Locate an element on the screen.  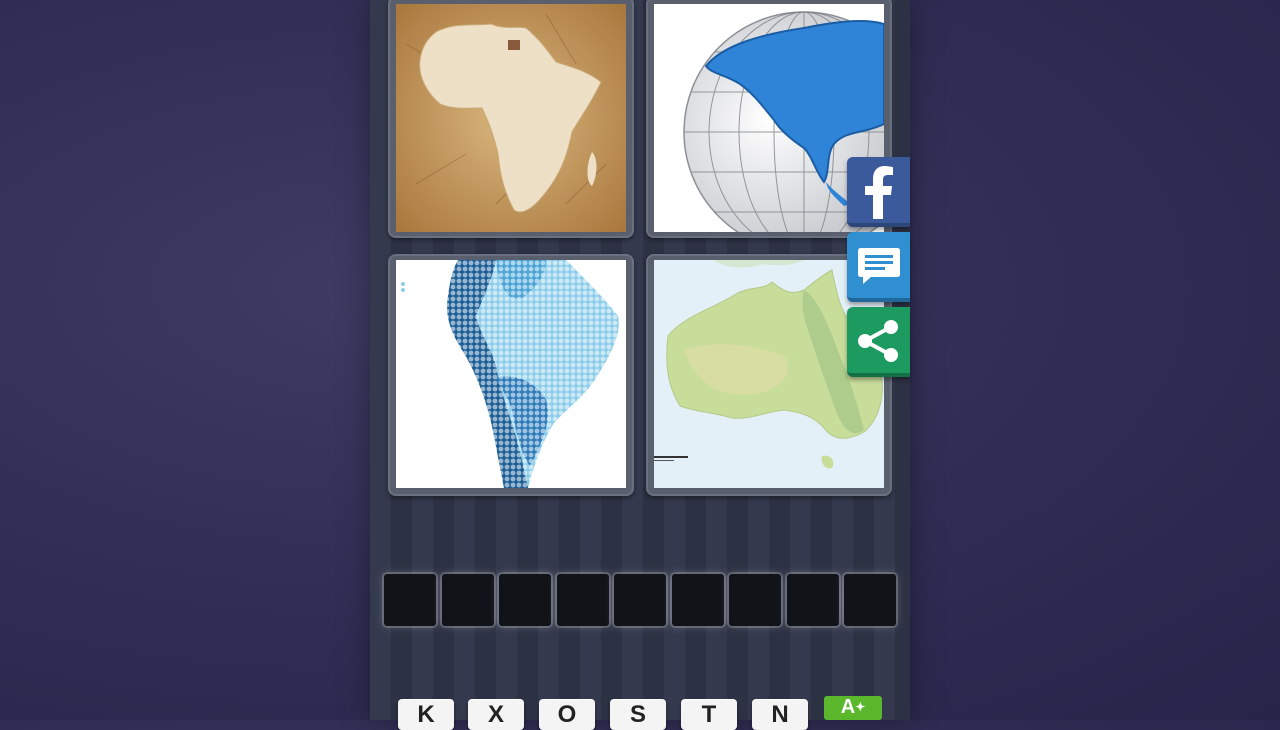
hint-button: A✦ is located at coordinates (853, 708).